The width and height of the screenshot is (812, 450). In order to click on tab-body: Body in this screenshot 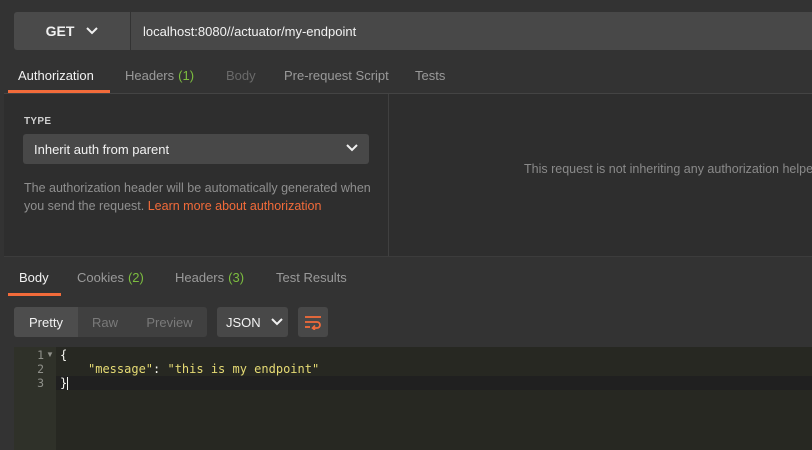, I will do `click(241, 75)`.